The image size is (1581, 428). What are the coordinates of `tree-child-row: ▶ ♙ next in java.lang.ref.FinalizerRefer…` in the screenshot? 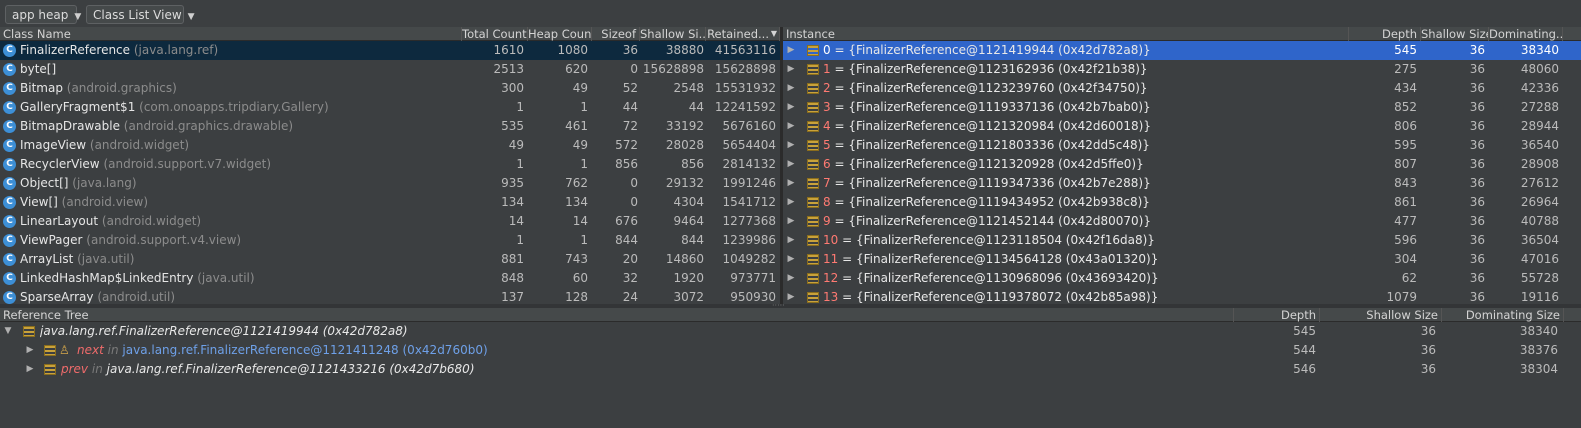 It's located at (790, 350).